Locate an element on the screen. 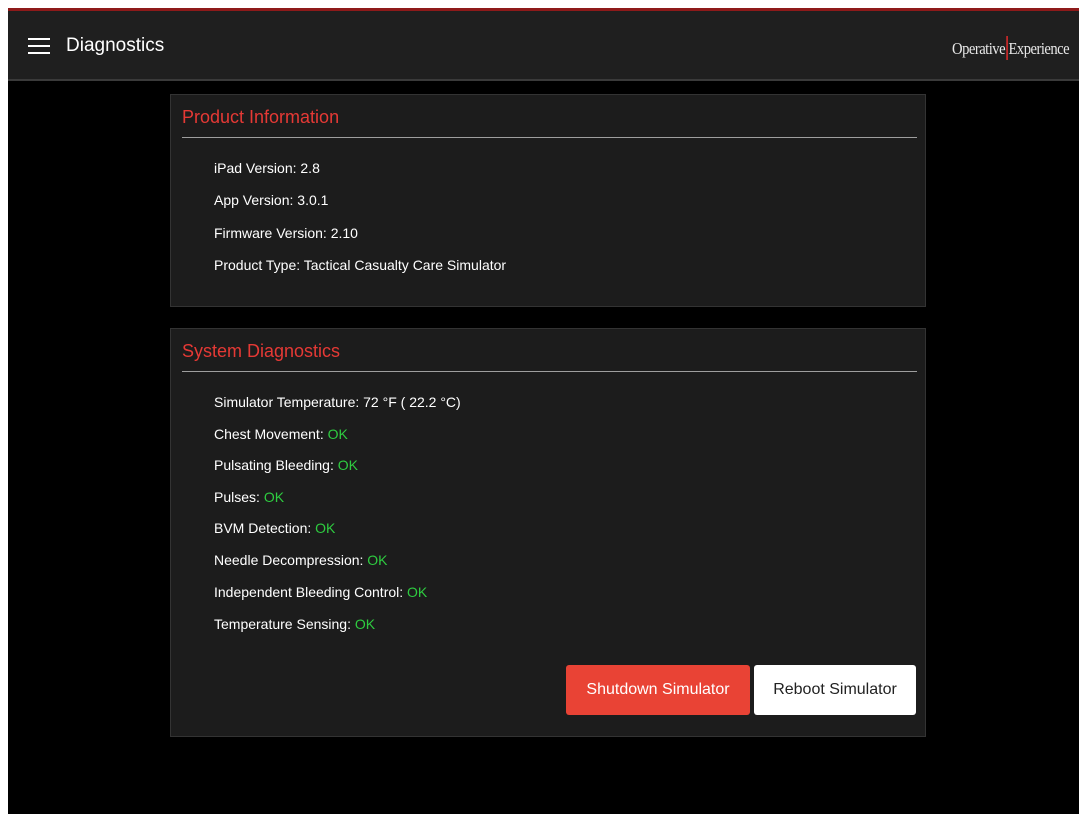 This screenshot has height=814, width=1079. bvm-detection-row: BVM Detection: OK is located at coordinates (274, 528).